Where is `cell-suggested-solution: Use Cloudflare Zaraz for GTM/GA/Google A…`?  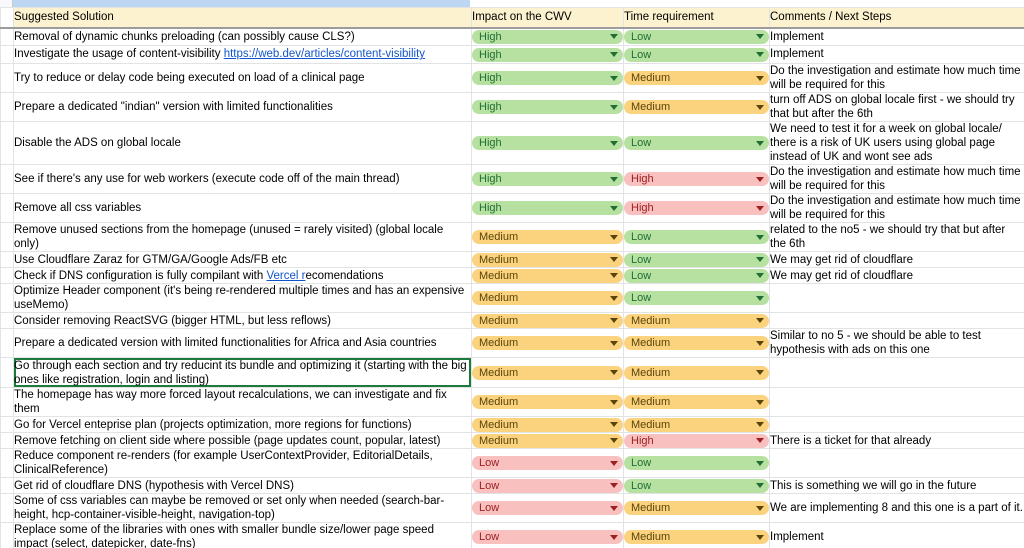 cell-suggested-solution: Use Cloudflare Zaraz for GTM/GA/Google A… is located at coordinates (242, 260).